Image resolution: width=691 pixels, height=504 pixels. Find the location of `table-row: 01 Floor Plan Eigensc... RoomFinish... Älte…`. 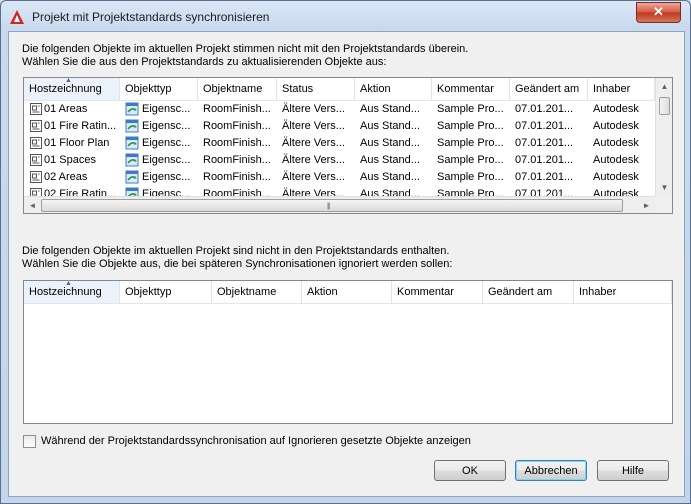

table-row: 01 Floor Plan Eigensc... RoomFinish... Älte… is located at coordinates (339, 143).